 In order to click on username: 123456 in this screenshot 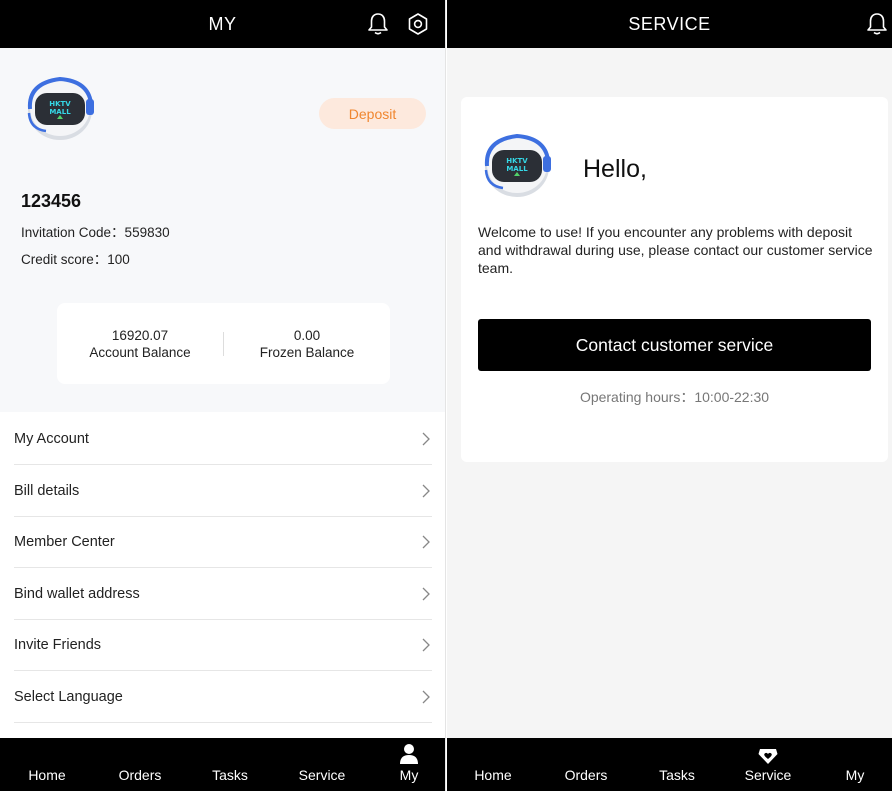, I will do `click(51, 201)`.